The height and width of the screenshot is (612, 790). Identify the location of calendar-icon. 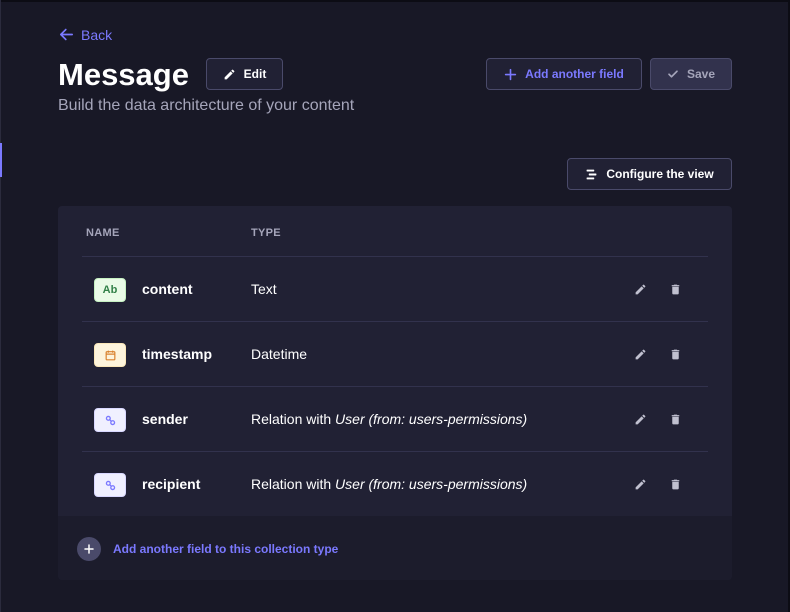
(110, 355).